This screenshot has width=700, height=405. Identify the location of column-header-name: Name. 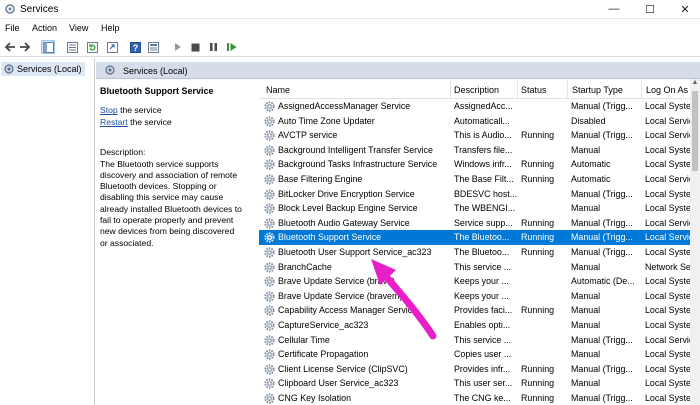
(278, 90).